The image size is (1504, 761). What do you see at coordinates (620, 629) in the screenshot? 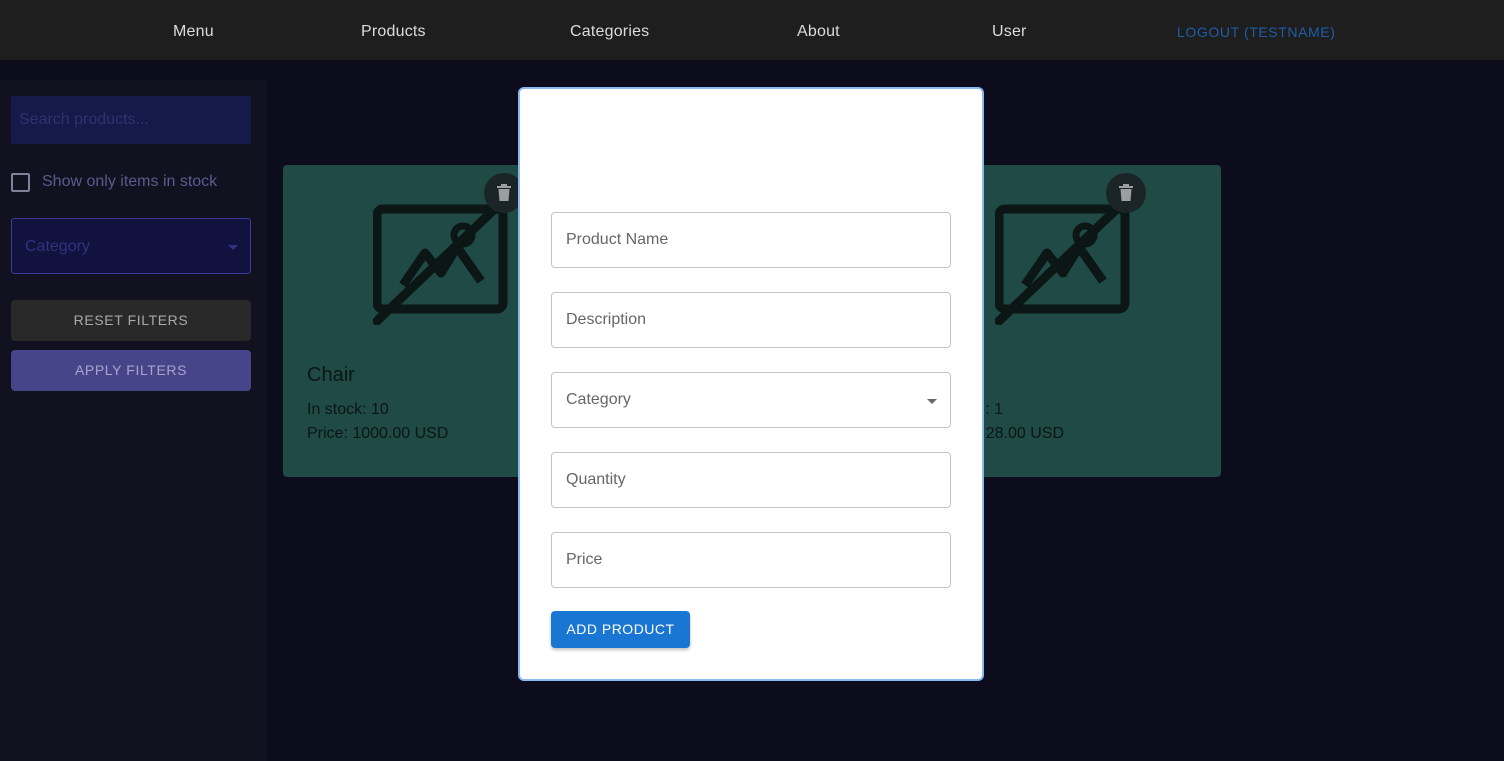
I see `add-product-button: ADD PRODUCT` at bounding box center [620, 629].